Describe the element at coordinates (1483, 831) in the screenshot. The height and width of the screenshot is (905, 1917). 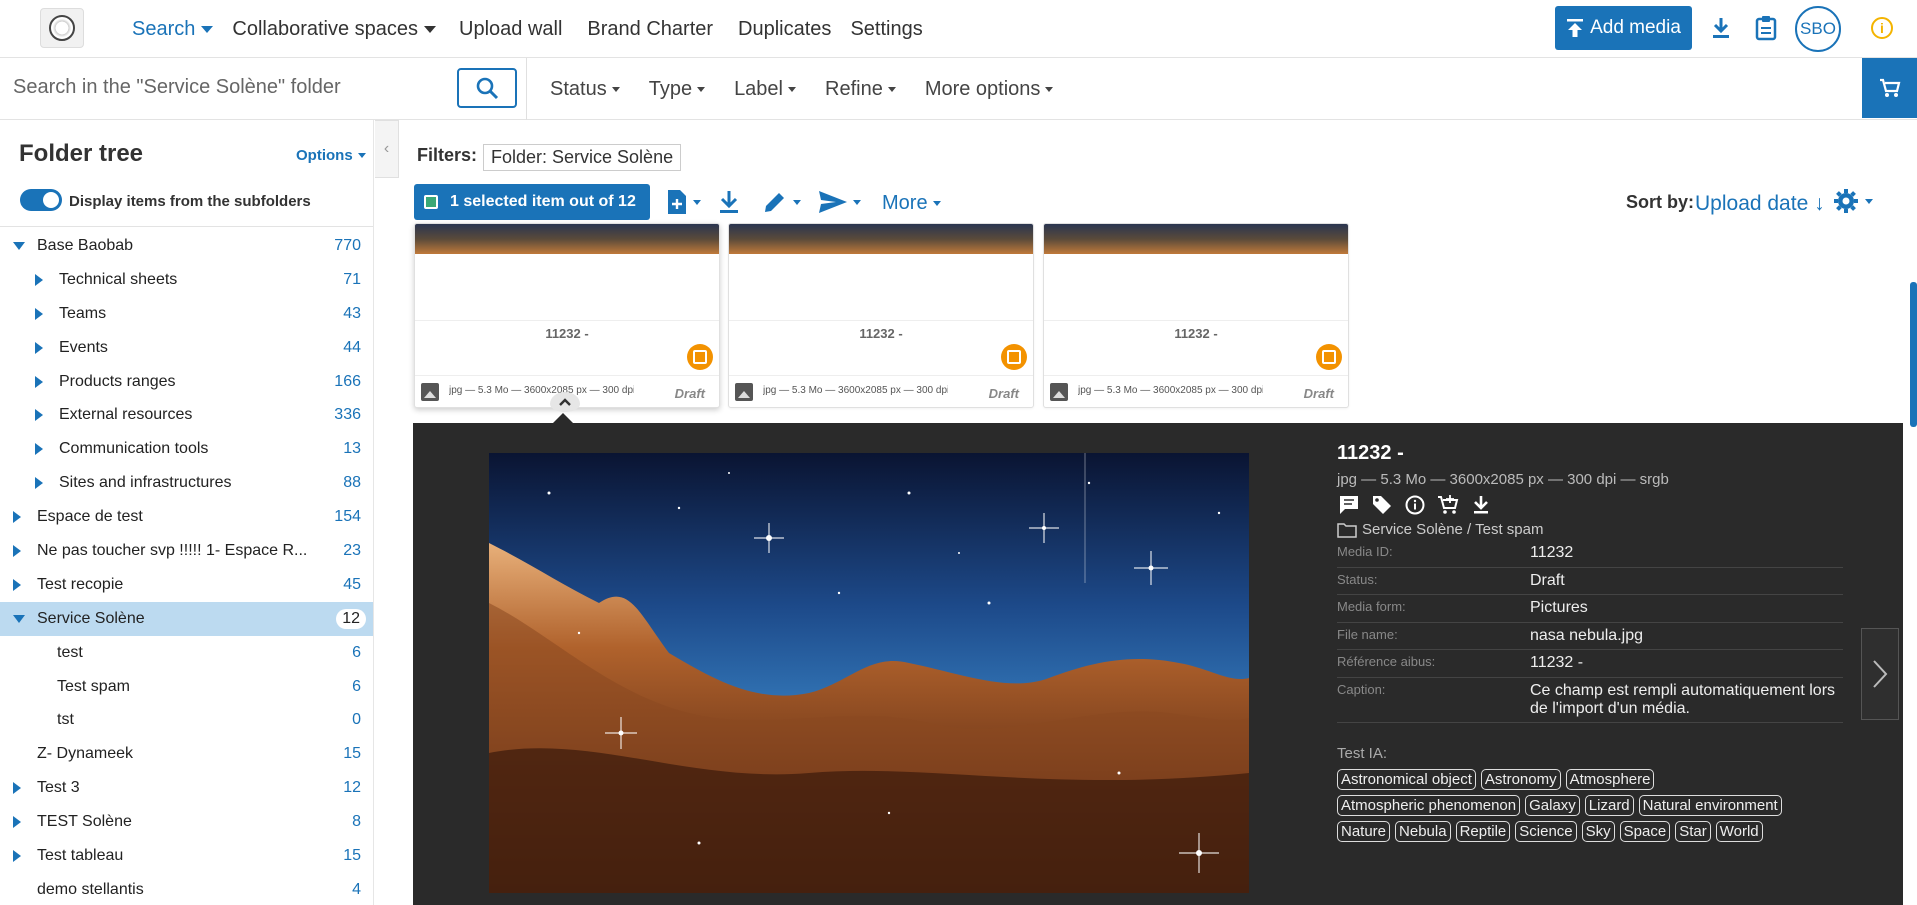
I see `ai-tag: Reptile` at that location.